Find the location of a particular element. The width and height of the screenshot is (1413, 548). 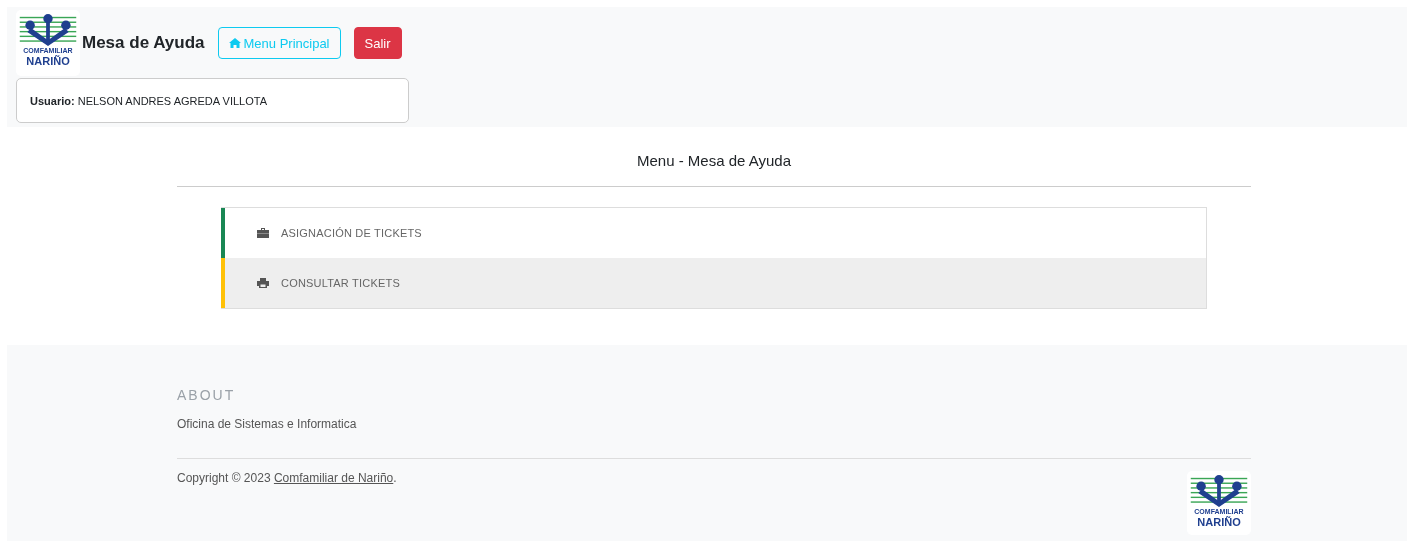

copyright-text: Copyright © 2023 Comfamiliar de Nariño. is located at coordinates (287, 478).